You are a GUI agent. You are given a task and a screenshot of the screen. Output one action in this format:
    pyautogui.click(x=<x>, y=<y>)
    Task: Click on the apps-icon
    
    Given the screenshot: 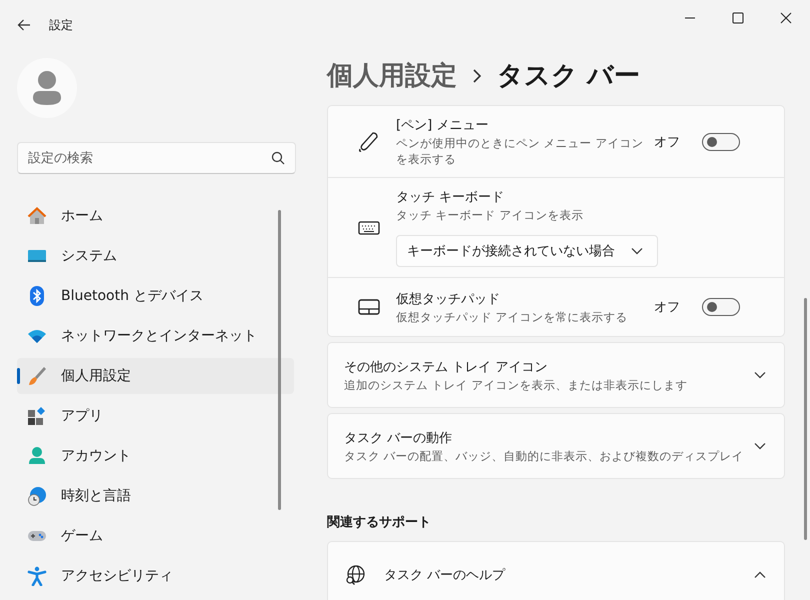 What is the action you would take?
    pyautogui.click(x=37, y=416)
    